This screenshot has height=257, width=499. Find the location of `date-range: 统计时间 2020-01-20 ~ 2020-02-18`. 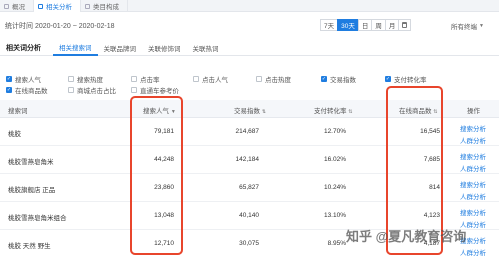

date-range: 统计时间 2020-01-20 ~ 2020-02-18 is located at coordinates (60, 26).